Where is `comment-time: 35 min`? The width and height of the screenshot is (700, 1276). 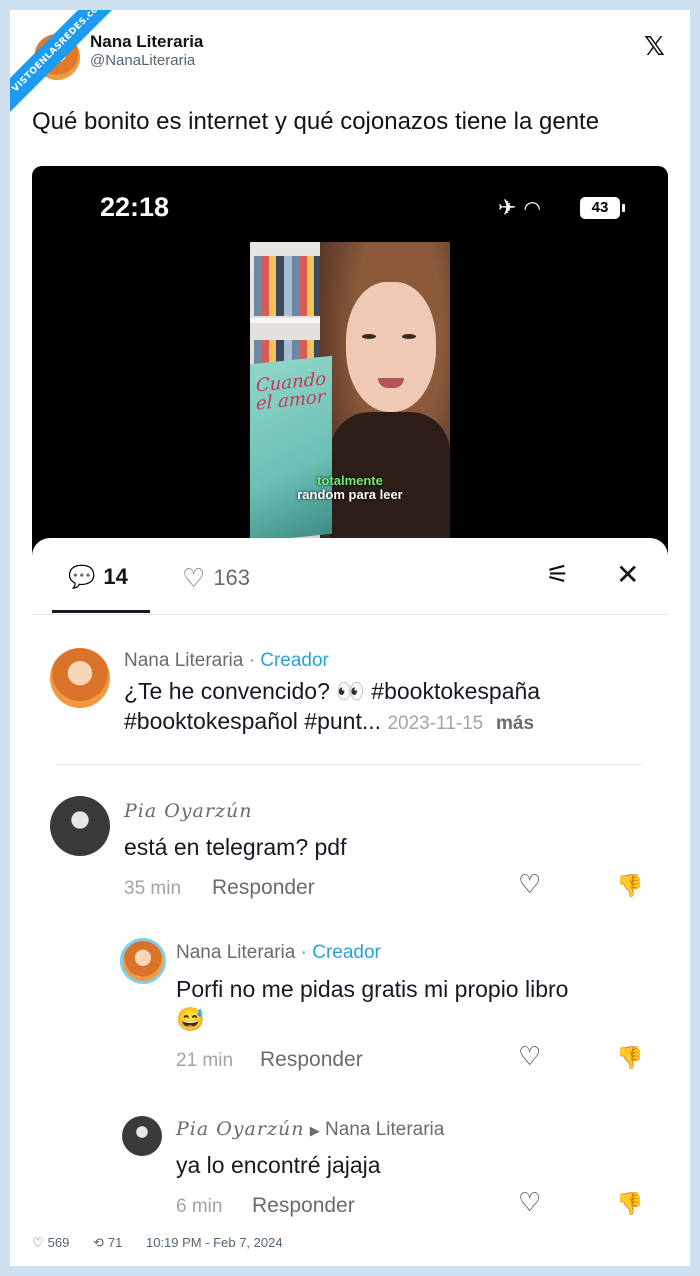 comment-time: 35 min is located at coordinates (153, 888).